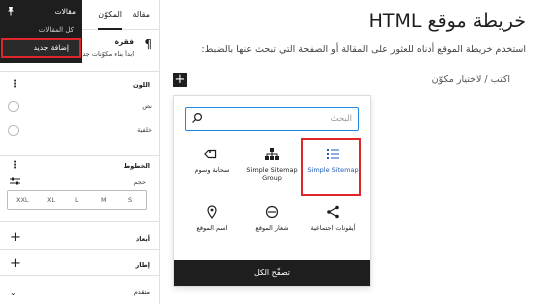 This screenshot has height=304, width=550. I want to click on font-size-picker: XXL XL L M S, so click(77, 200).